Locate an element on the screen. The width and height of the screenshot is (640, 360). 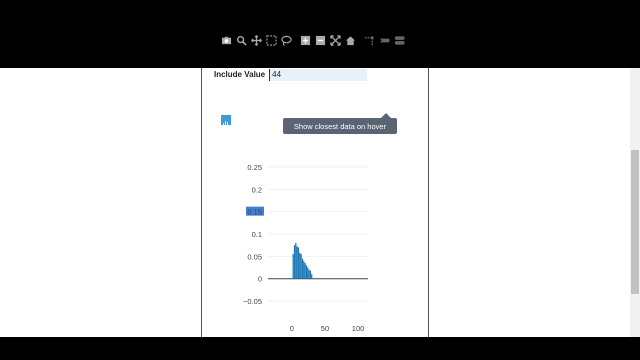
y-tick-label: 0.05 is located at coordinates (254, 256).